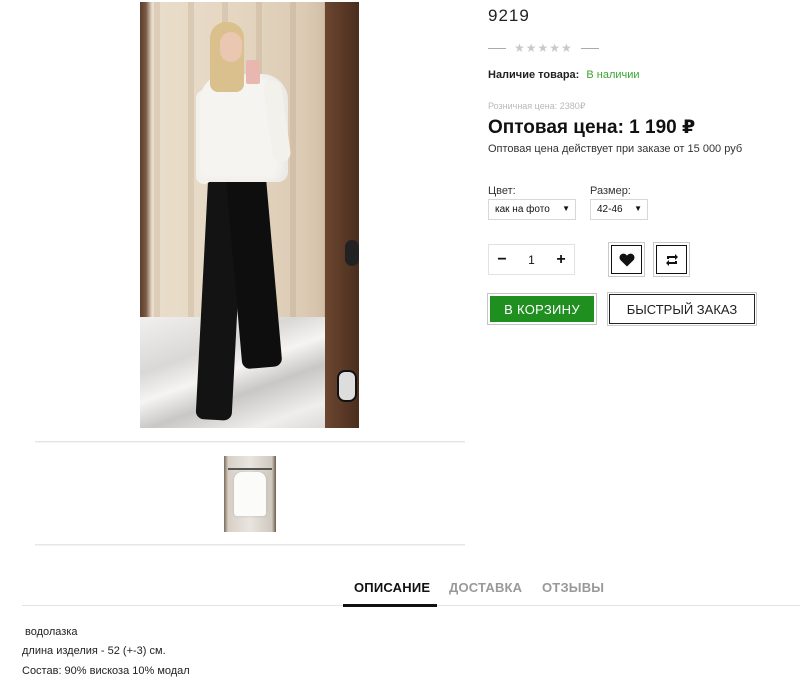 The width and height of the screenshot is (800, 687). I want to click on color-select: как на фото ▼, so click(532, 209).